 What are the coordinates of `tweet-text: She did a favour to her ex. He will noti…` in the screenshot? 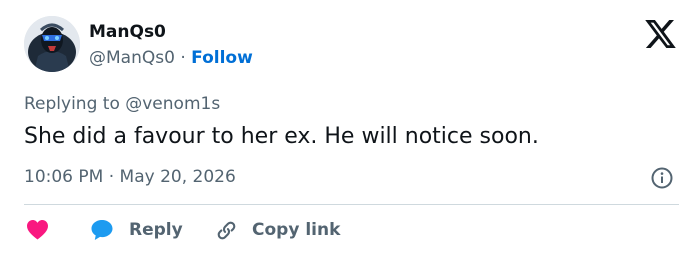 It's located at (281, 136).